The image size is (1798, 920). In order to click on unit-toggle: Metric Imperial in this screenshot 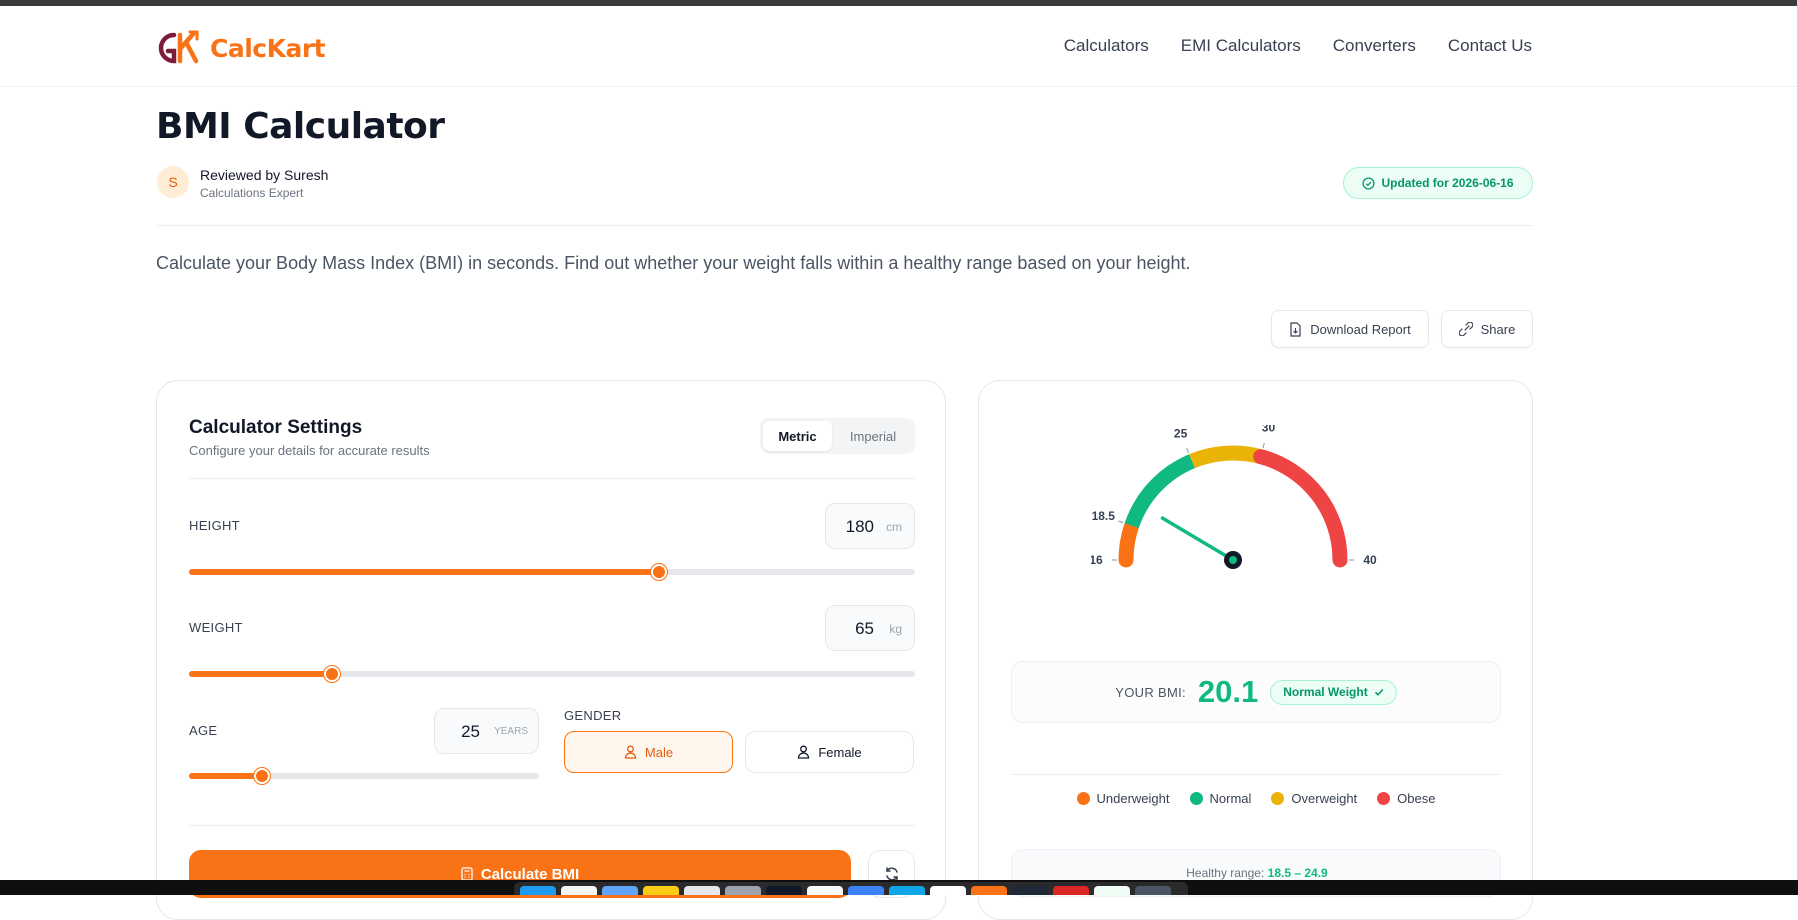, I will do `click(837, 436)`.